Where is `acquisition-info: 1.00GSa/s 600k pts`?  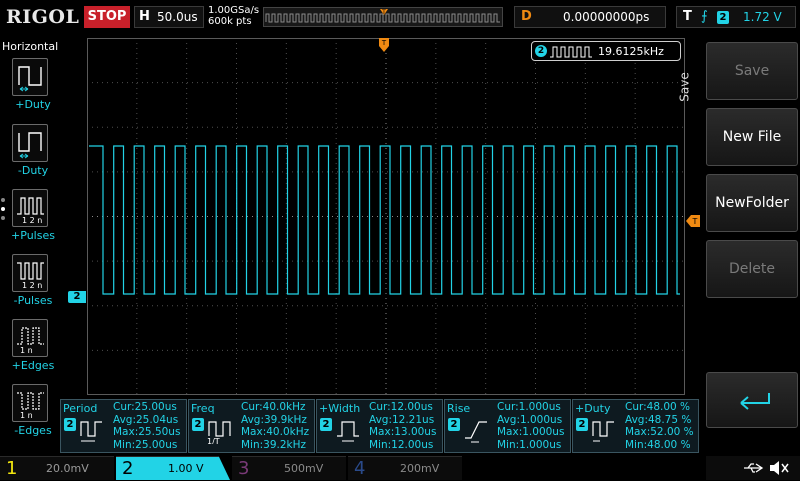 acquisition-info: 1.00GSa/s 600k pts is located at coordinates (233, 16).